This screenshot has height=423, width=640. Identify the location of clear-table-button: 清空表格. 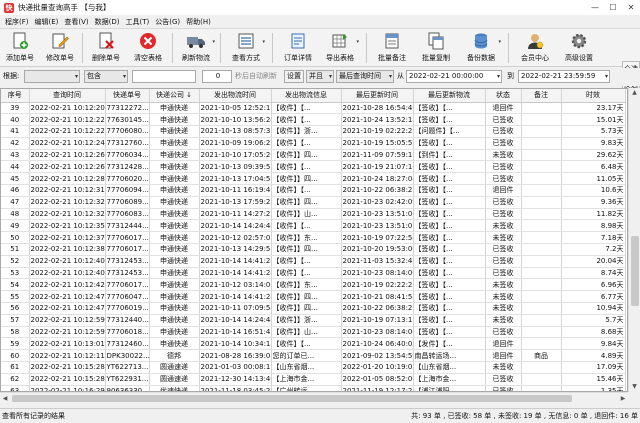
(148, 48).